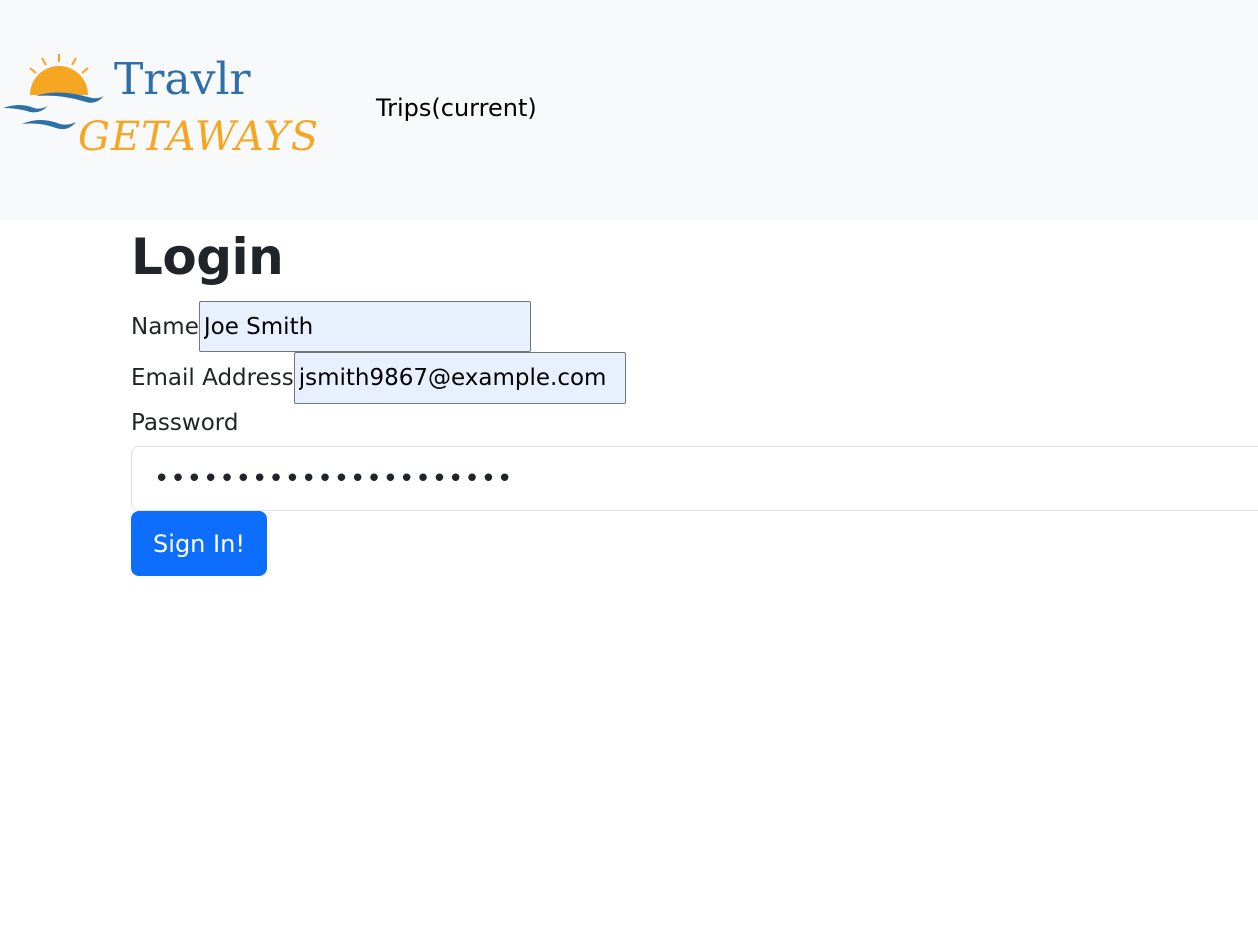 The image size is (1258, 948). Describe the element at coordinates (165, 326) in the screenshot. I see `name-label: Name` at that location.